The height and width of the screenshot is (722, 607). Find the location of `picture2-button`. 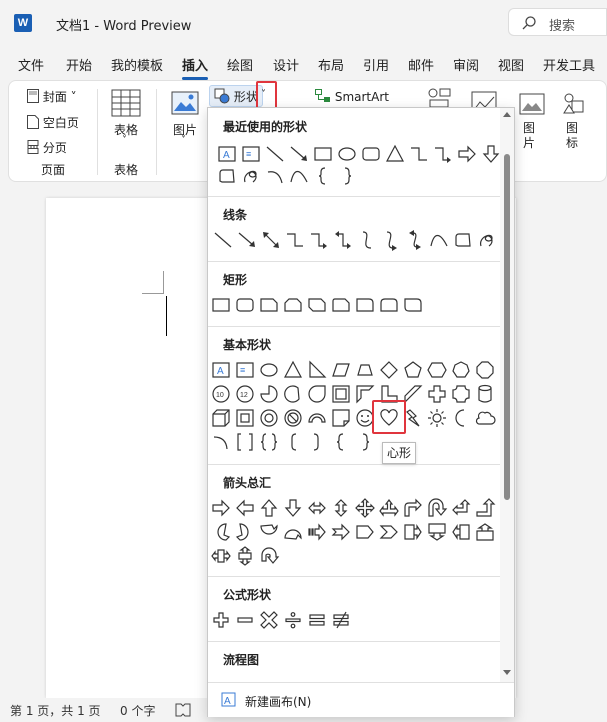

picture2-button is located at coordinates (532, 105).